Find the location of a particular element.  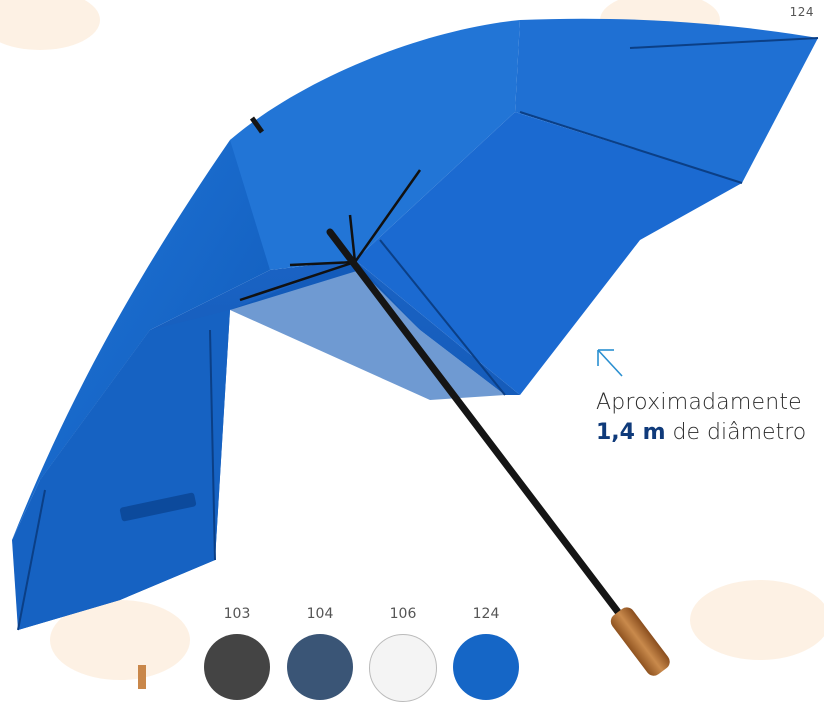

swatch-124: 124 is located at coordinates (486, 653).